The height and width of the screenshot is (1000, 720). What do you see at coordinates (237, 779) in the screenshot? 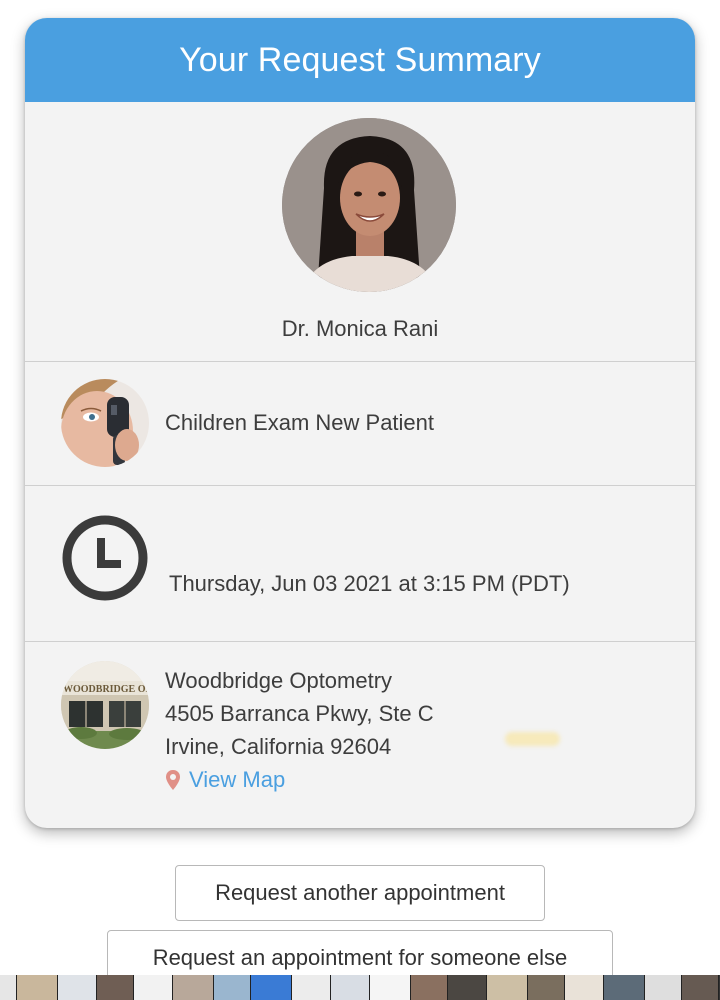
I see `view-map-label: View Map` at bounding box center [237, 779].